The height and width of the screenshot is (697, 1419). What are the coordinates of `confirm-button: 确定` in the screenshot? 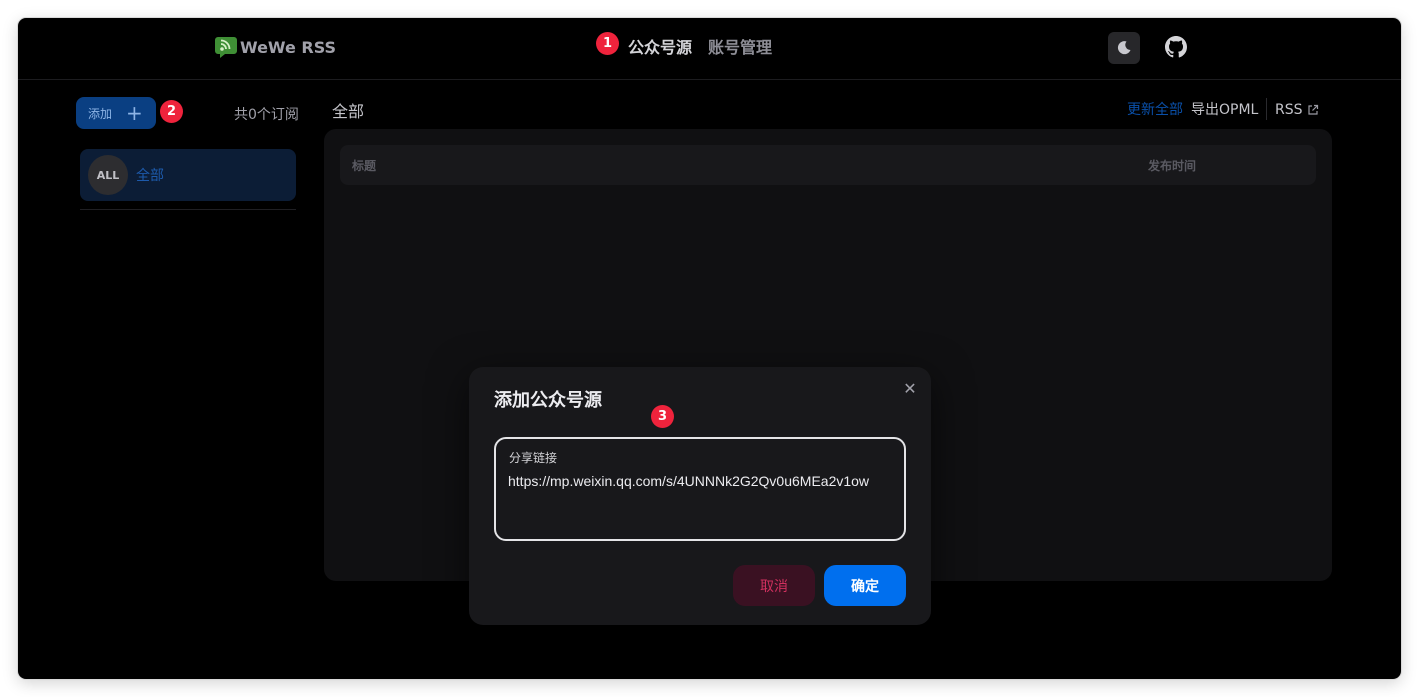 It's located at (865, 585).